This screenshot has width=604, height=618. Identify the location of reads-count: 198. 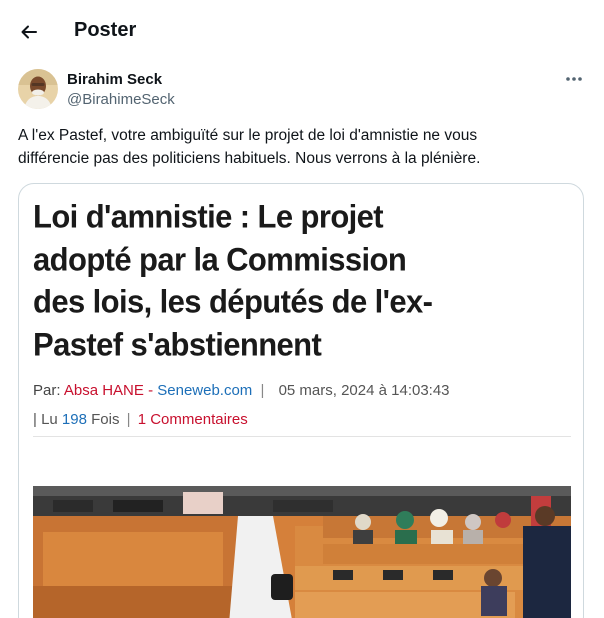
(74, 419).